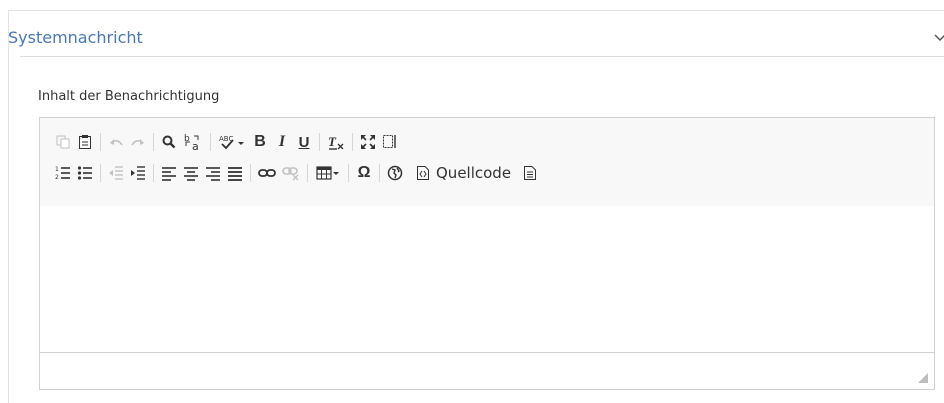 The image size is (944, 403). Describe the element at coordinates (169, 142) in the screenshot. I see `search-icon` at that location.